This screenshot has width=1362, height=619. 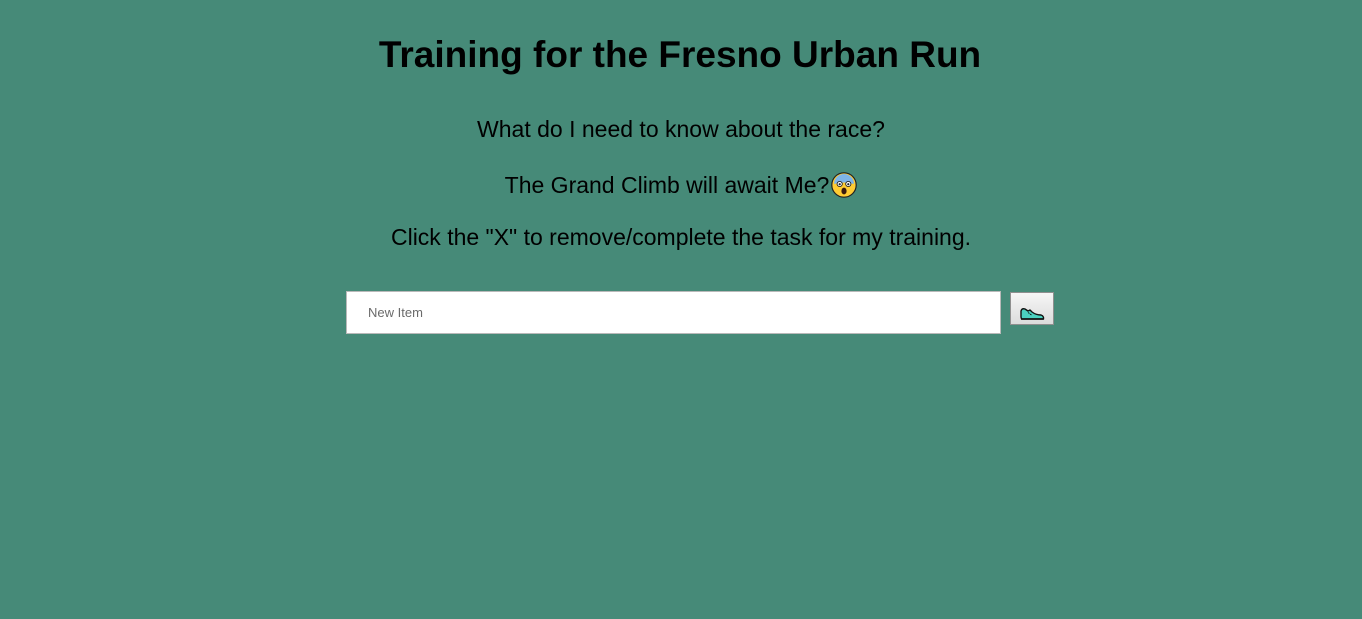 I want to click on grand-climb-line: The Grand Climb will await Me?, so click(x=681, y=185).